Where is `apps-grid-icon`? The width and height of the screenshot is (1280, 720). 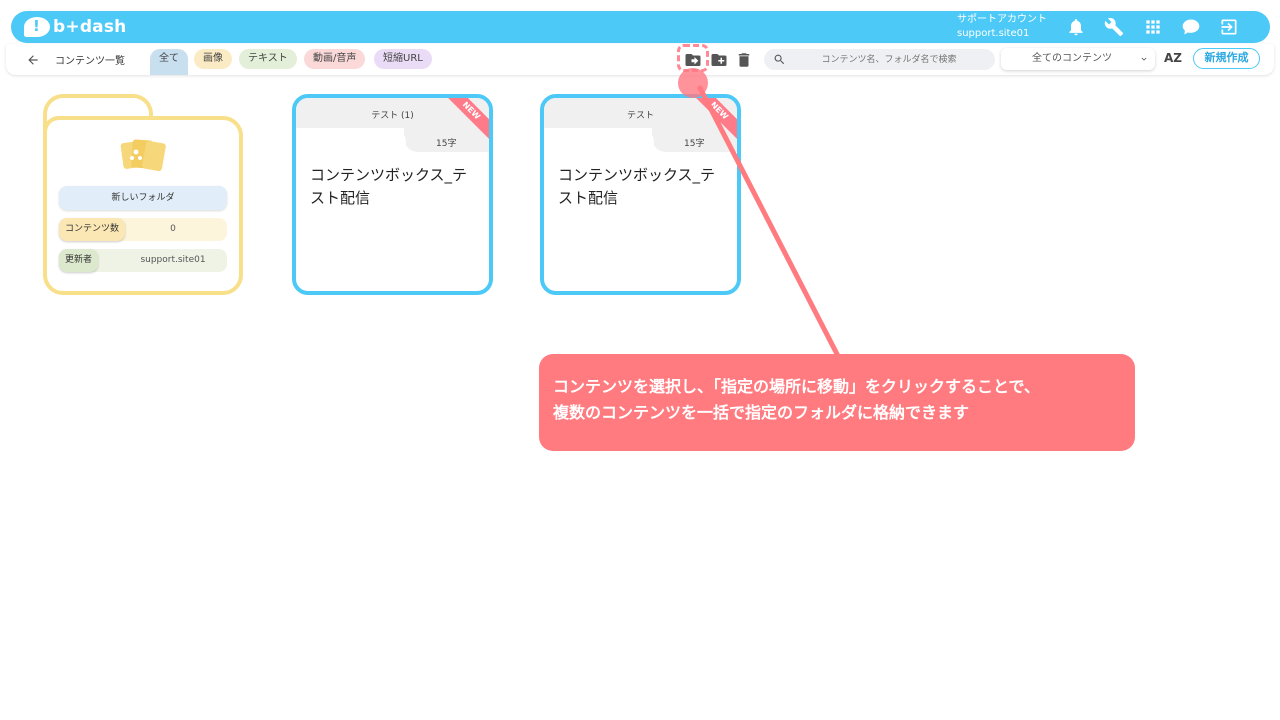
apps-grid-icon is located at coordinates (1153, 27).